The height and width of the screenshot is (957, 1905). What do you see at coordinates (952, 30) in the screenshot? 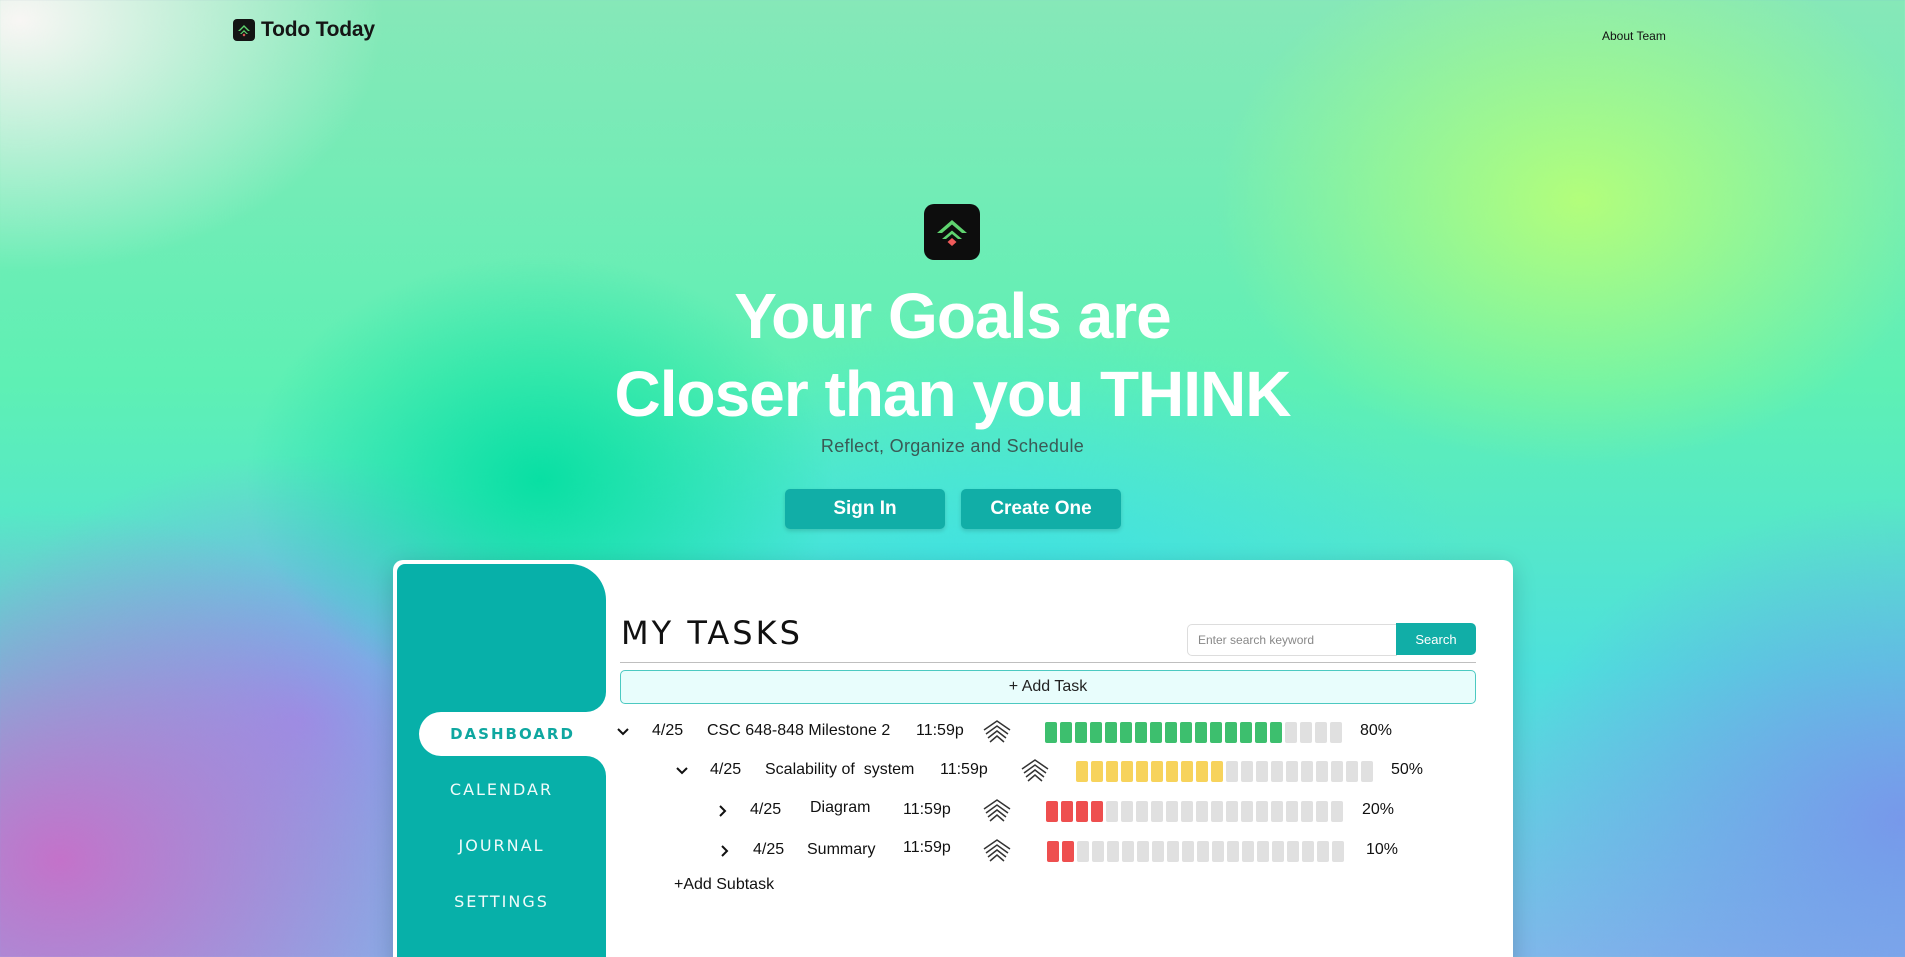
I see `top-nav: Todo Today About Team` at bounding box center [952, 30].